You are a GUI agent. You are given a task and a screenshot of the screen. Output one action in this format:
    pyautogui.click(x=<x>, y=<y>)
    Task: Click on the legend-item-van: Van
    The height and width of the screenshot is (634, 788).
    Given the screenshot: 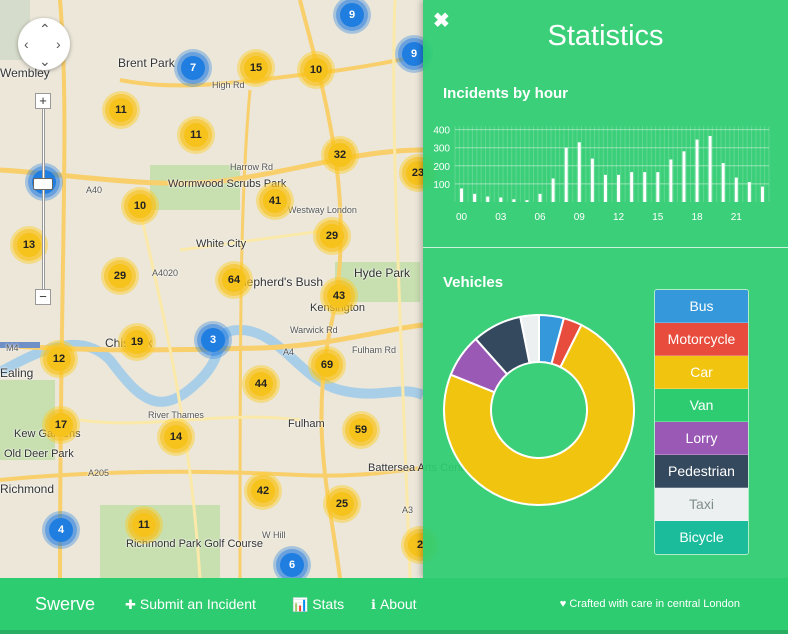 What is the action you would take?
    pyautogui.click(x=701, y=405)
    